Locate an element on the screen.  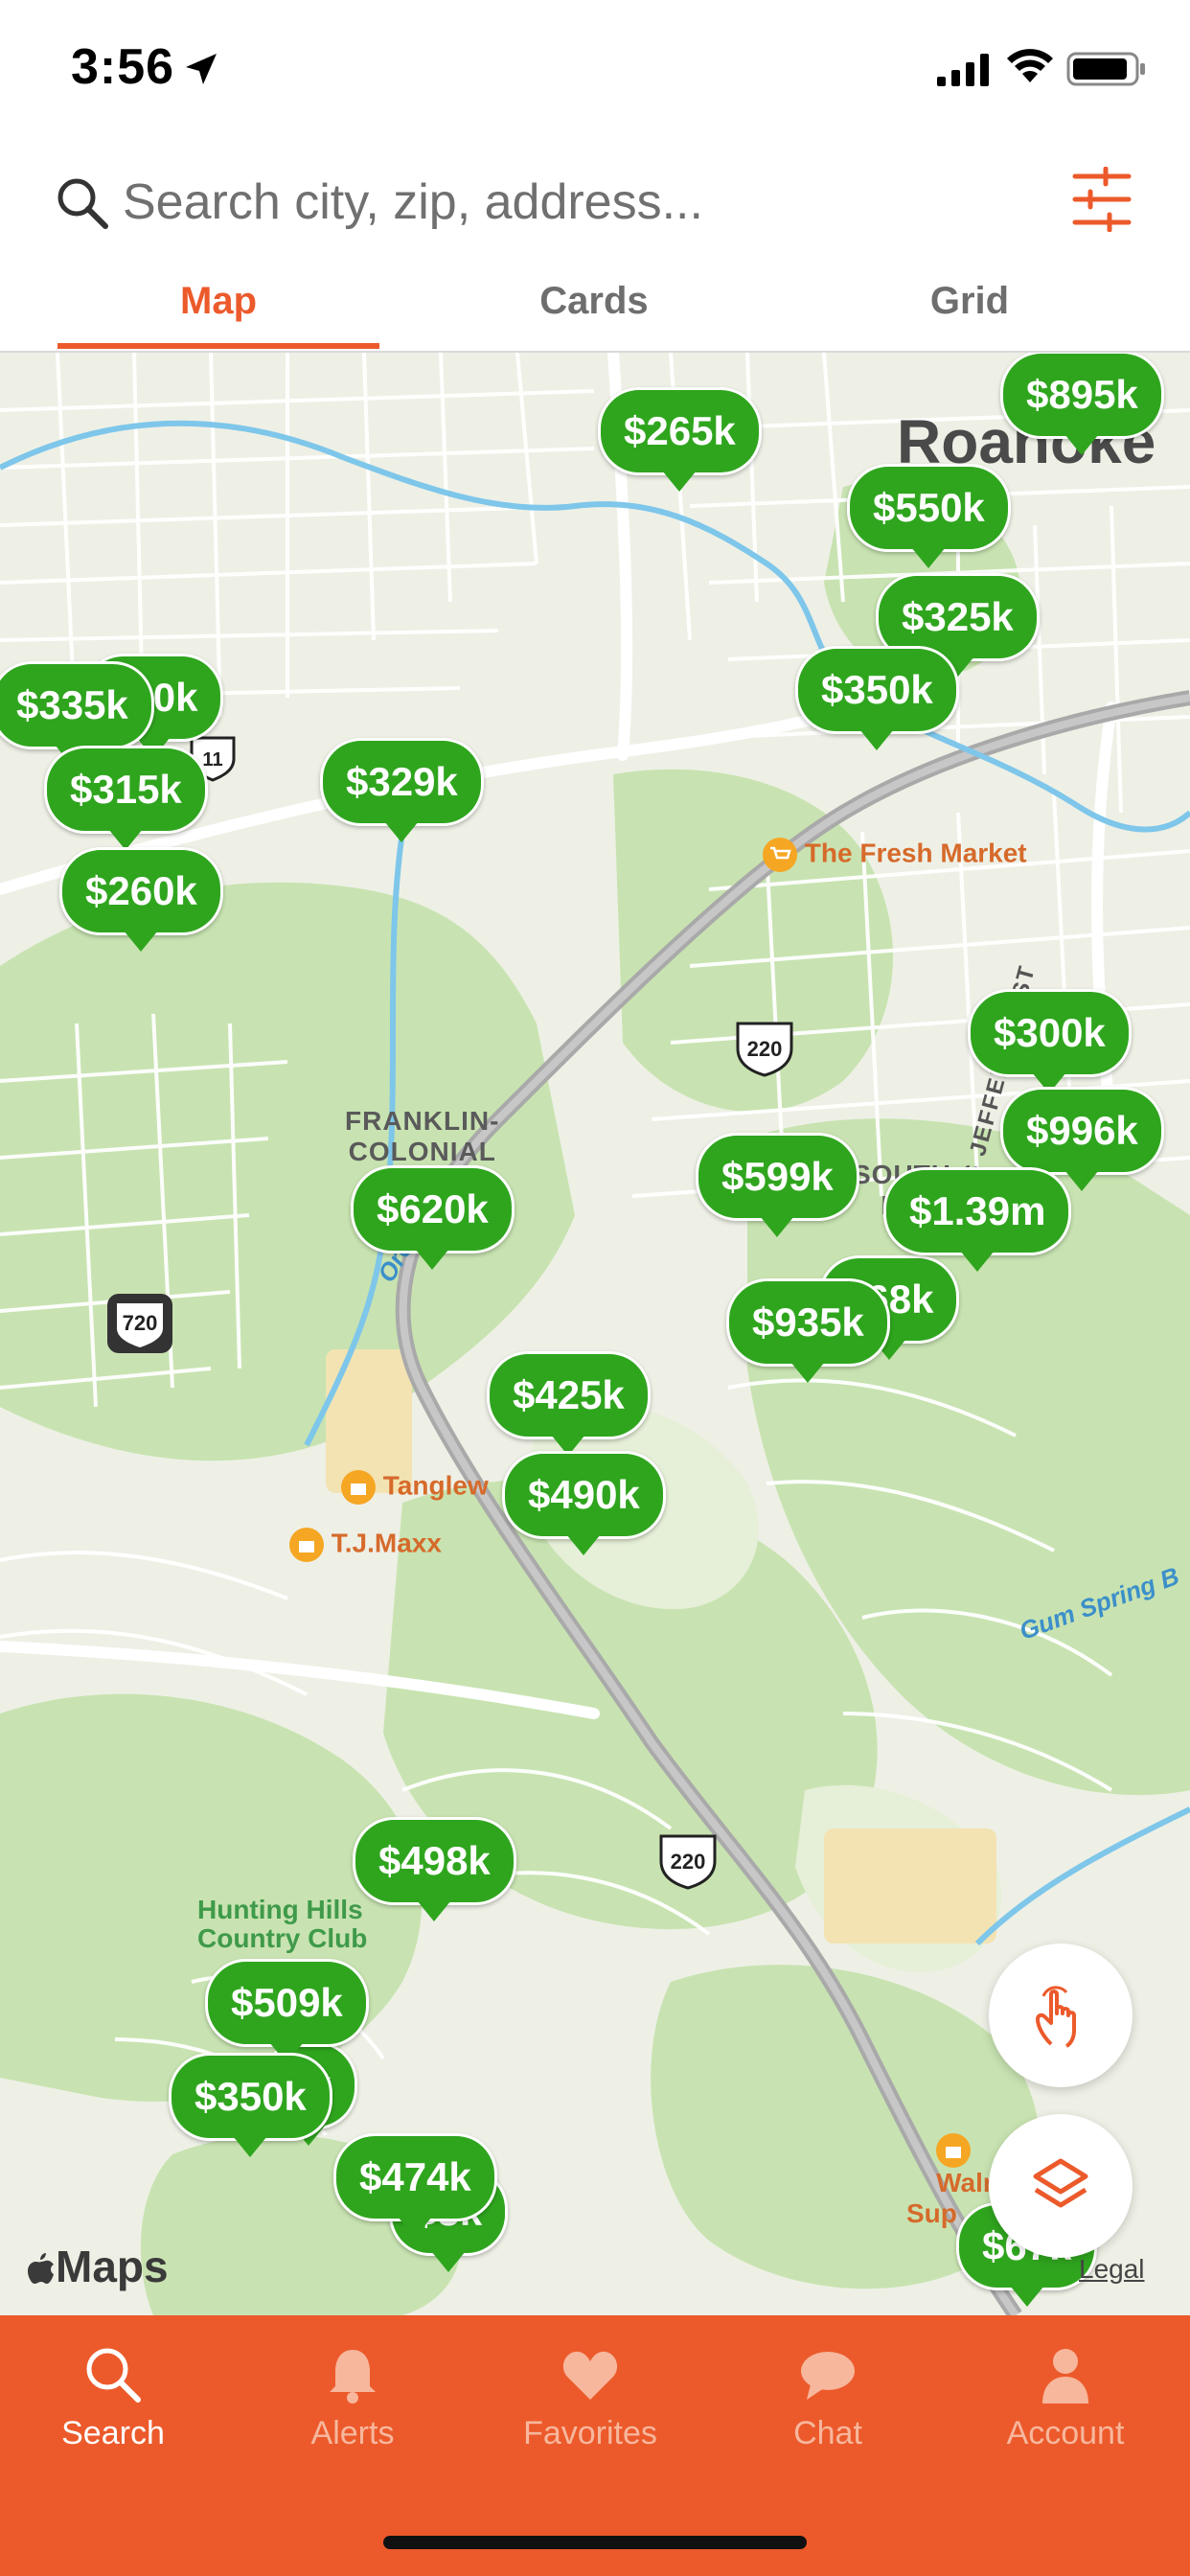
price-marker: $265k is located at coordinates (680, 439).